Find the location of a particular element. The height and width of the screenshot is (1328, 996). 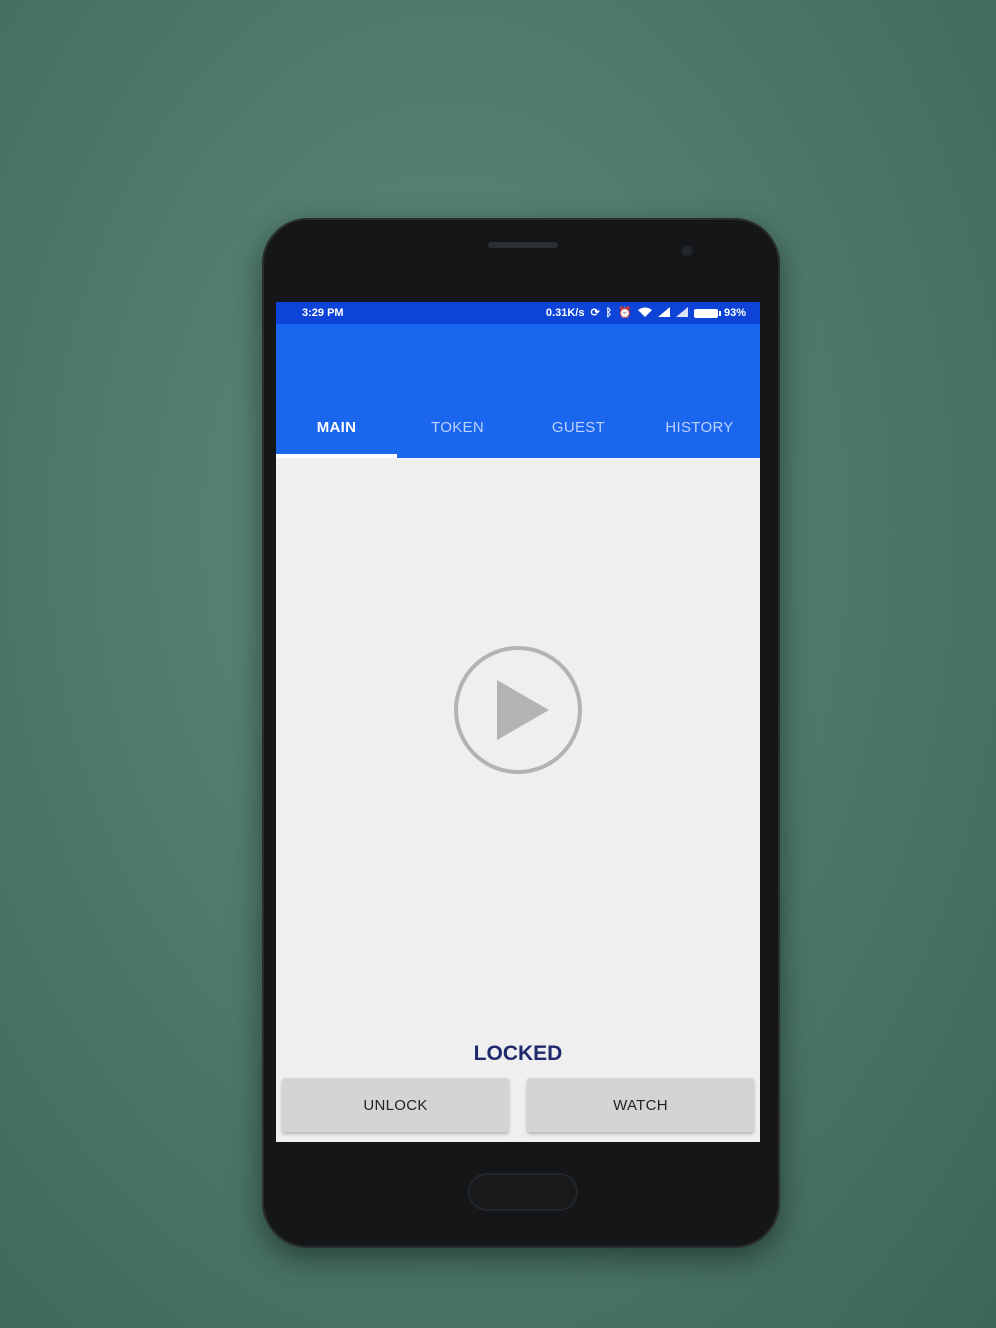

action-buttons: UNLOCK WATCH is located at coordinates (518, 1105).